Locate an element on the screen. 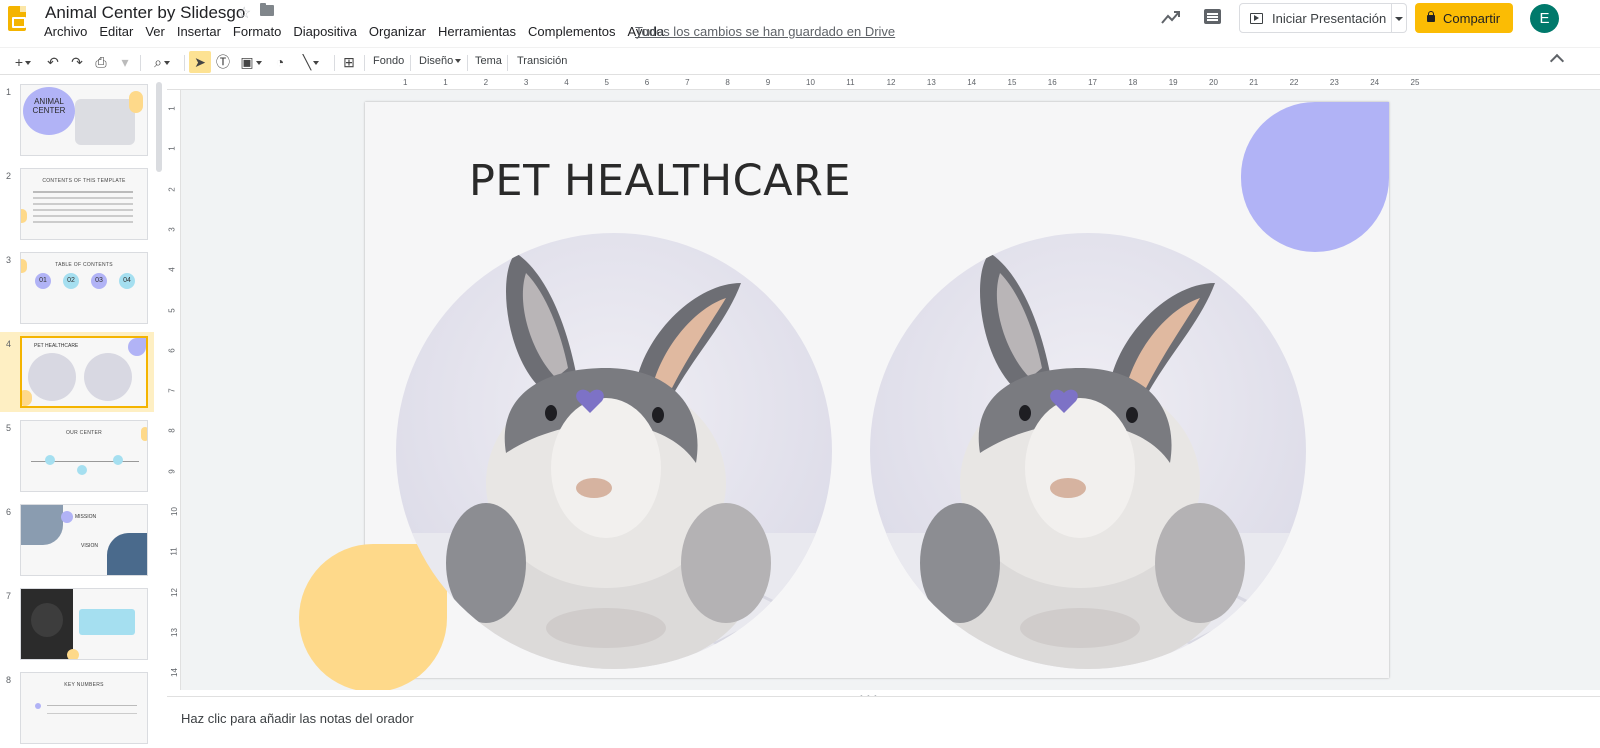 The height and width of the screenshot is (748, 1600). thumbnail-number: 01 is located at coordinates (43, 281).